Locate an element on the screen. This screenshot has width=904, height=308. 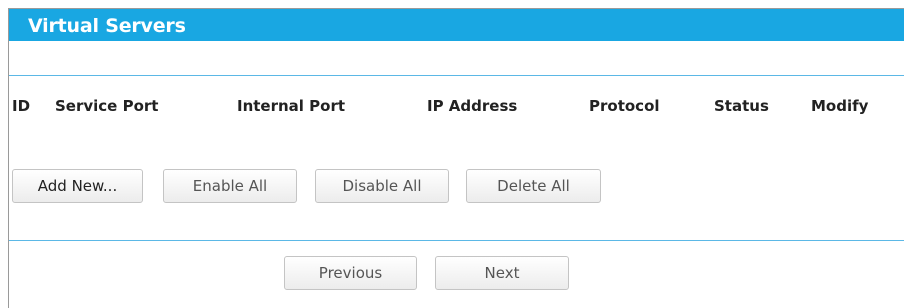
column-header-modify: Modify is located at coordinates (840, 106).